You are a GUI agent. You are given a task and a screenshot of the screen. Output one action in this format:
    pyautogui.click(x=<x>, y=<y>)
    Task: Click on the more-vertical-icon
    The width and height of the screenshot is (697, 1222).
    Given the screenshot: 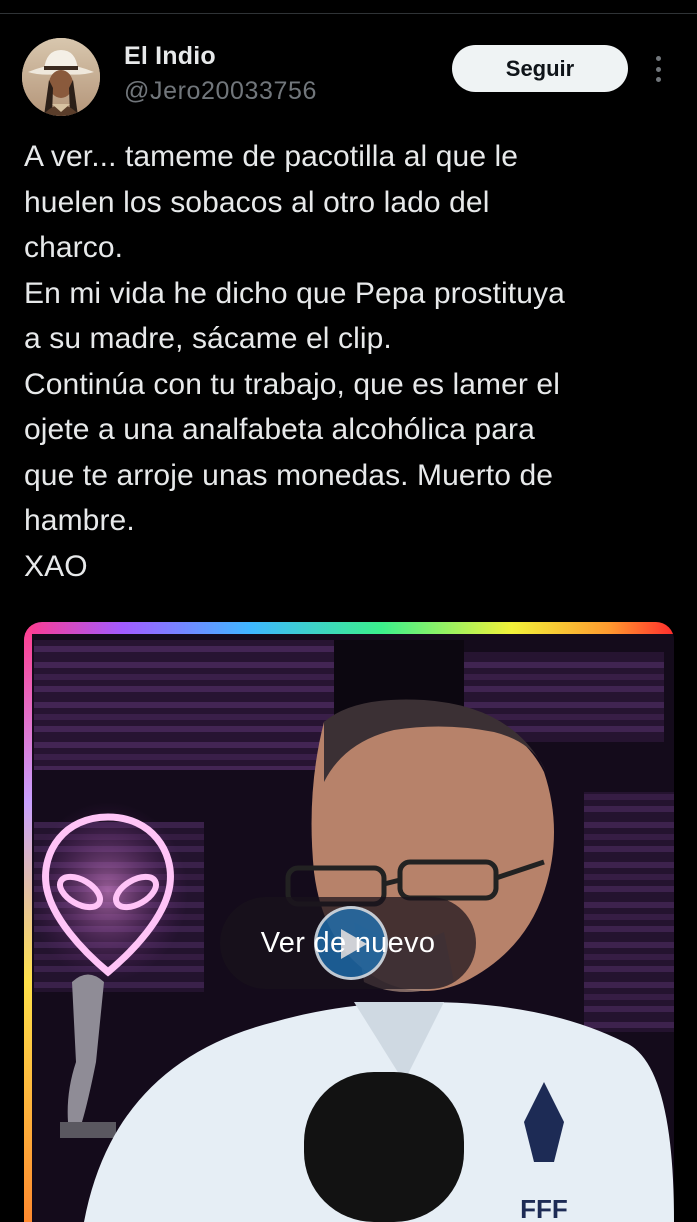 What is the action you would take?
    pyautogui.click(x=658, y=69)
    